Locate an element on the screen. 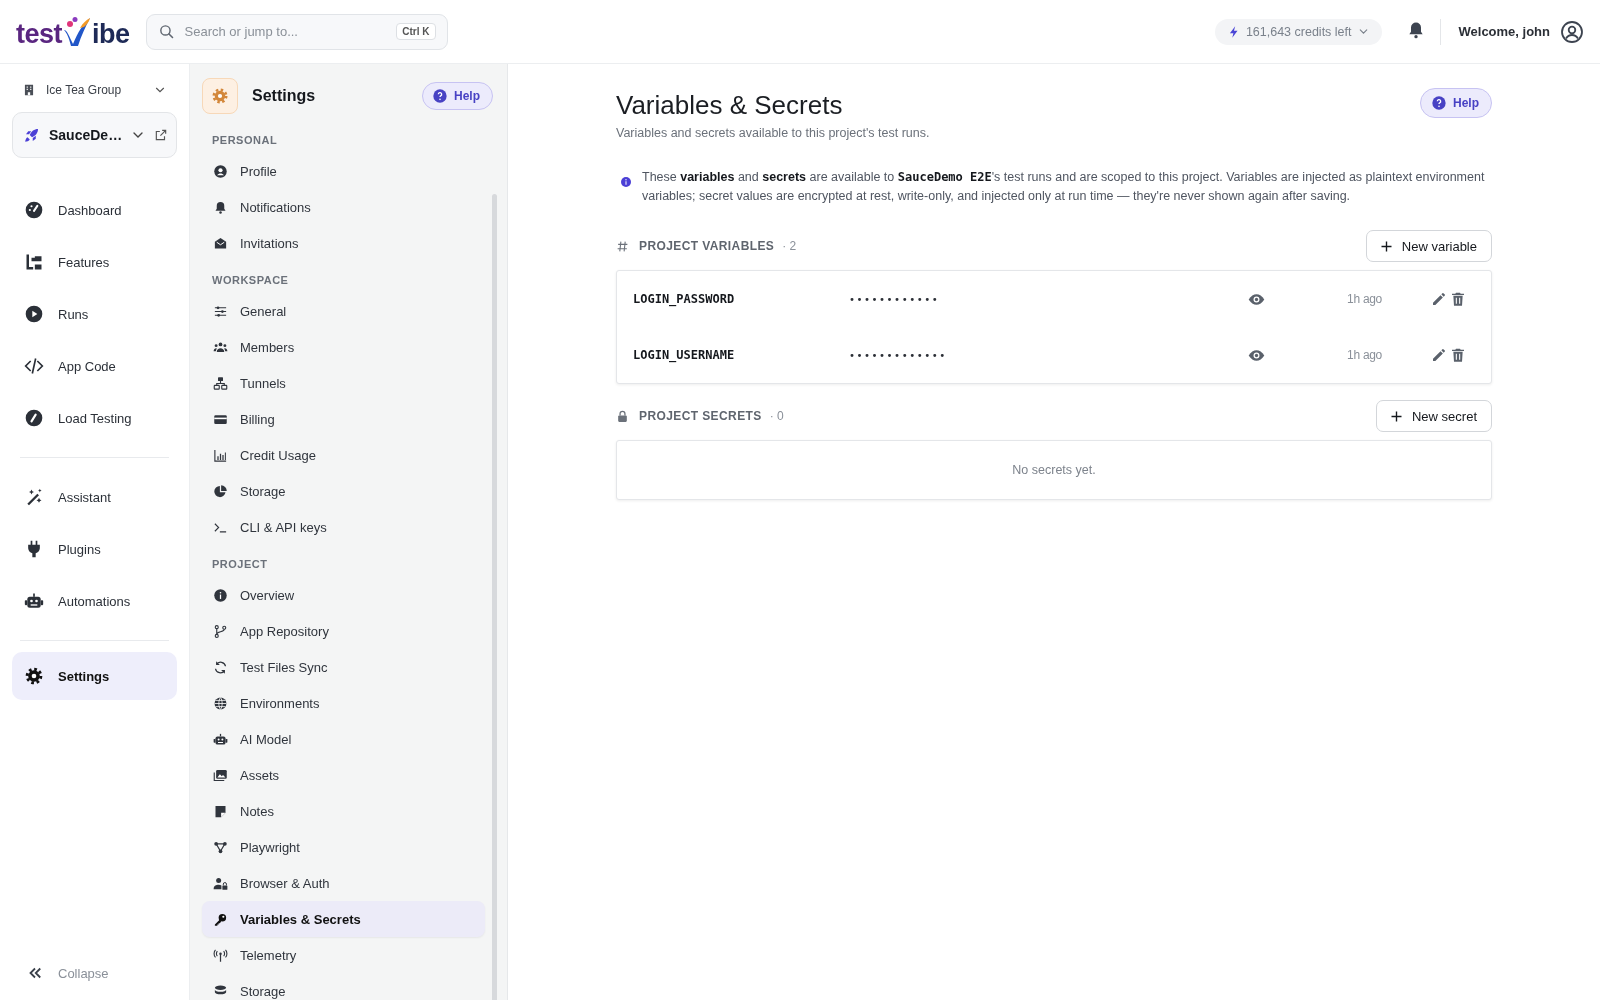  item-count: · 0 is located at coordinates (776, 416).